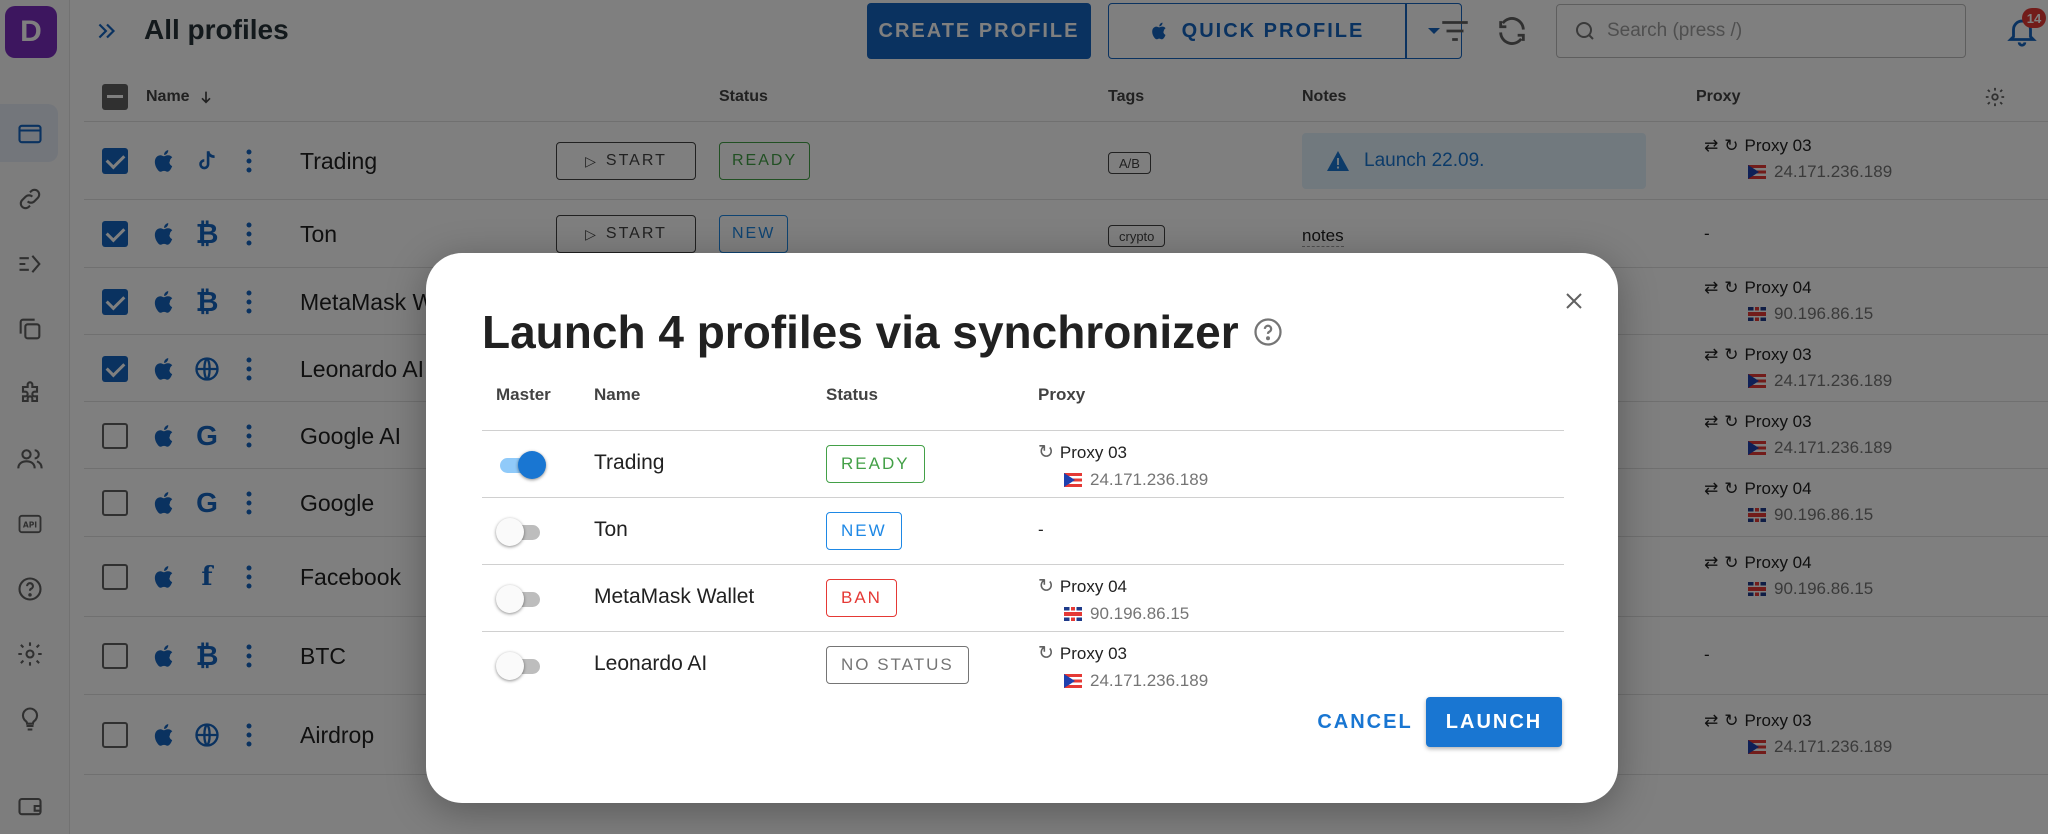  What do you see at coordinates (1023, 408) in the screenshot?
I see `dialog-table-header: Master Name Status Proxy` at bounding box center [1023, 408].